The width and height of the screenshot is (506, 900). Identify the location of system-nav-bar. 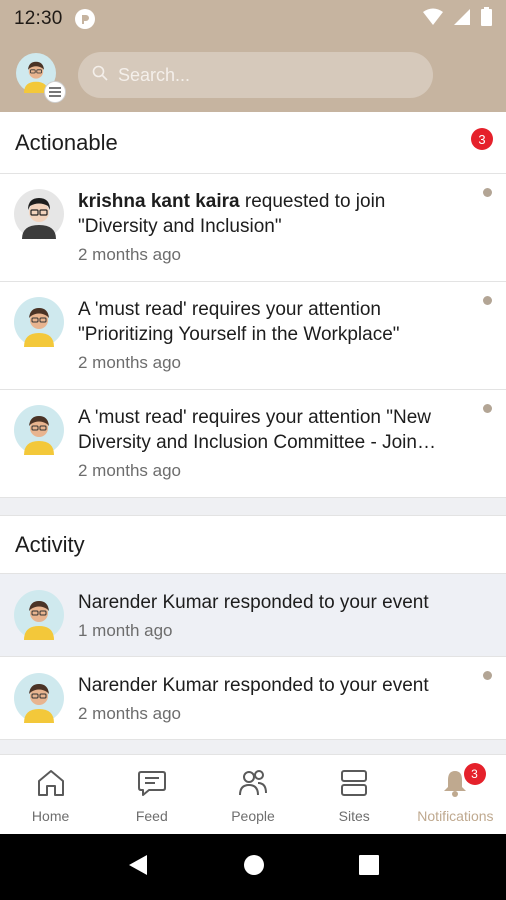
(253, 867).